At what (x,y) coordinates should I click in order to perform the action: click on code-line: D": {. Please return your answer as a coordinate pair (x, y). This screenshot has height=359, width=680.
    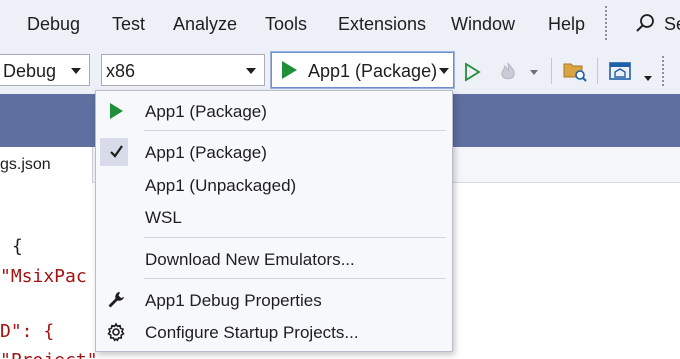
    Looking at the image, I should click on (27, 331).